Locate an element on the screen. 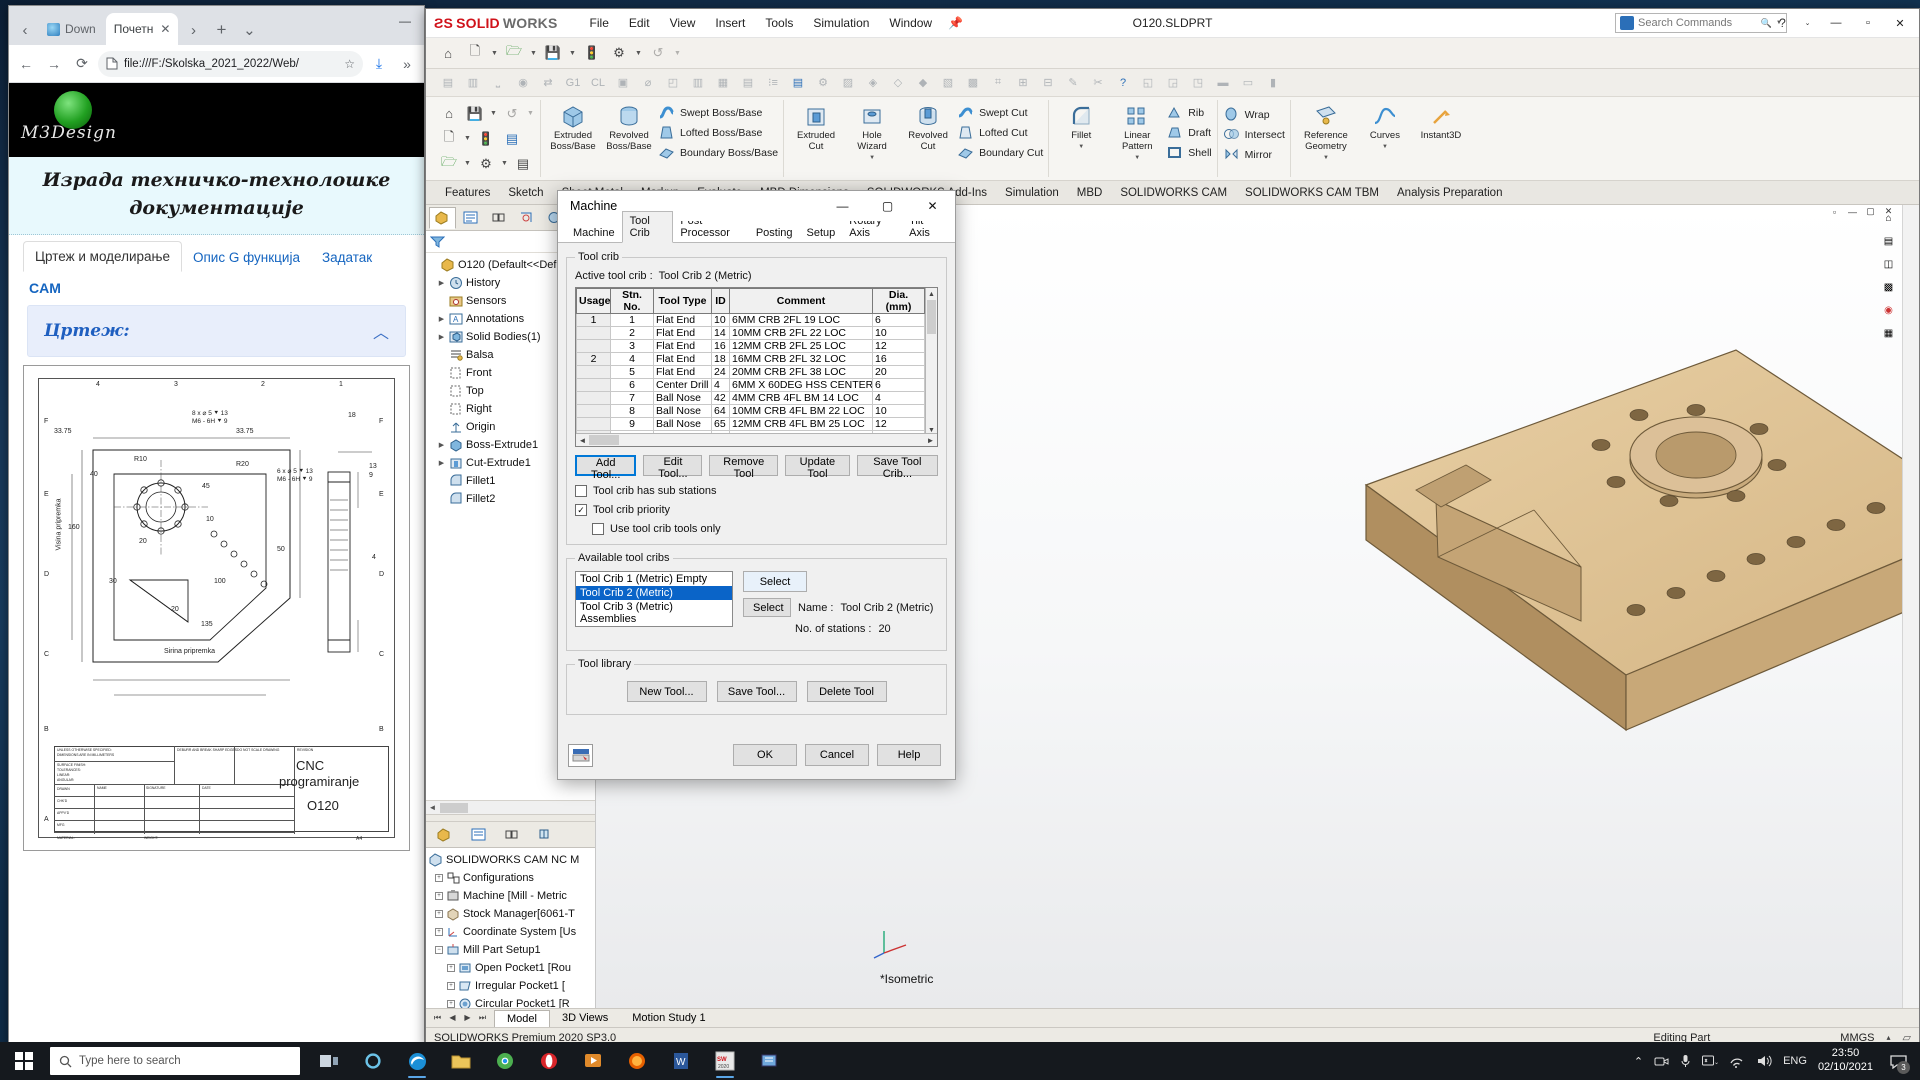 This screenshot has height=1080, width=1920. curves-button: Curves ▼ is located at coordinates (1385, 125).